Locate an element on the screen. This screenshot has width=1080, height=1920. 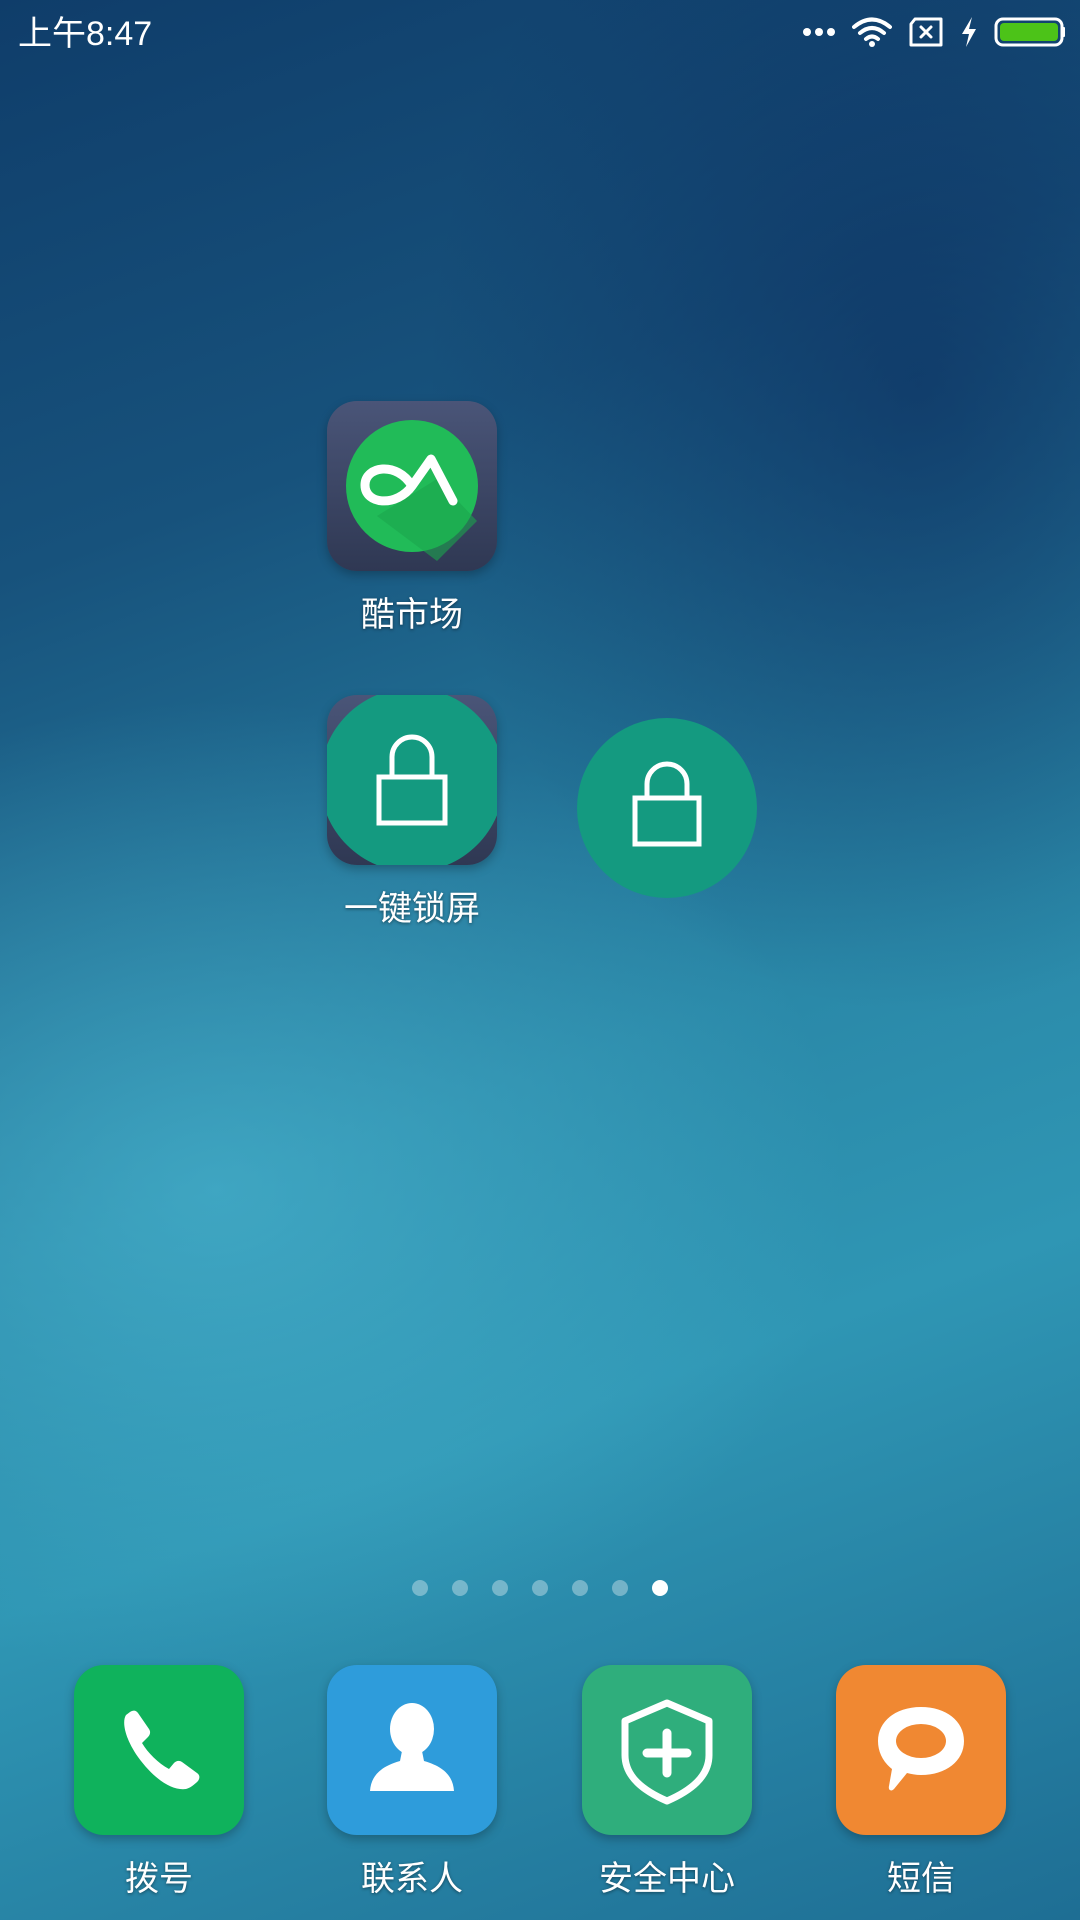
dock-app-security: 安全中心 is located at coordinates (667, 1782).